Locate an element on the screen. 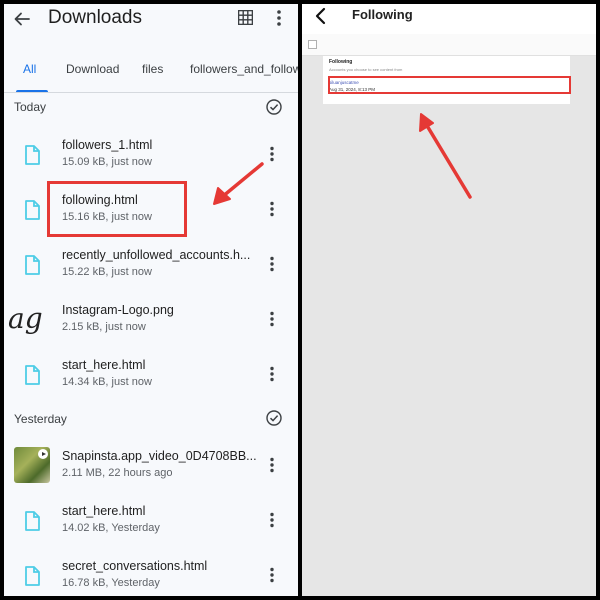 Image resolution: width=600 pixels, height=600 pixels. file-meta: 2.11 MB, 22 hours ago is located at coordinates (117, 473).